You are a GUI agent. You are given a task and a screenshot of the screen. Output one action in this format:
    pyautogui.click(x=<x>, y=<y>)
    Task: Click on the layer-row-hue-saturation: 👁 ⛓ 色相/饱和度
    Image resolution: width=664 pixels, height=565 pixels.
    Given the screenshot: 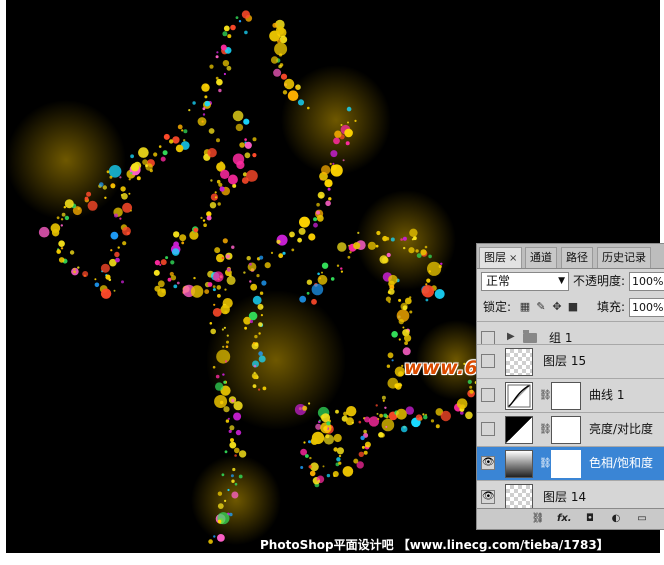 What is the action you would take?
    pyautogui.click(x=570, y=463)
    